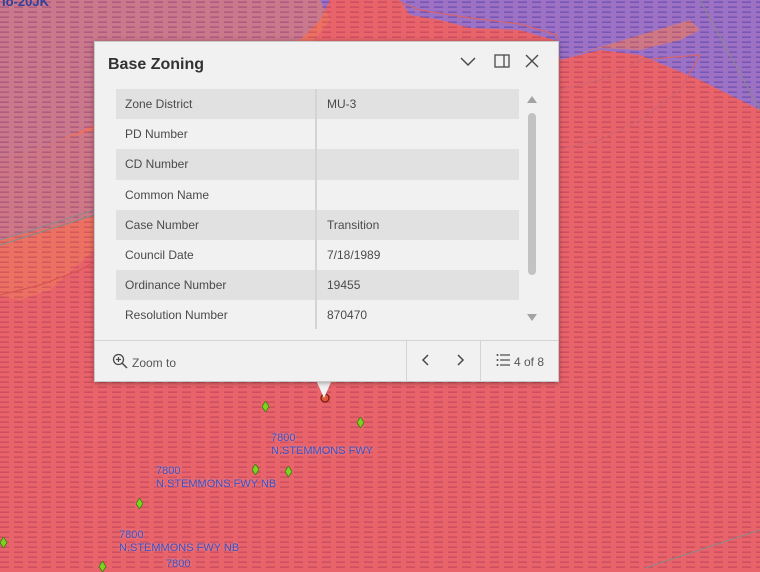 The image size is (760, 572). What do you see at coordinates (529, 361) in the screenshot?
I see `feature-count: 4 of 8` at bounding box center [529, 361].